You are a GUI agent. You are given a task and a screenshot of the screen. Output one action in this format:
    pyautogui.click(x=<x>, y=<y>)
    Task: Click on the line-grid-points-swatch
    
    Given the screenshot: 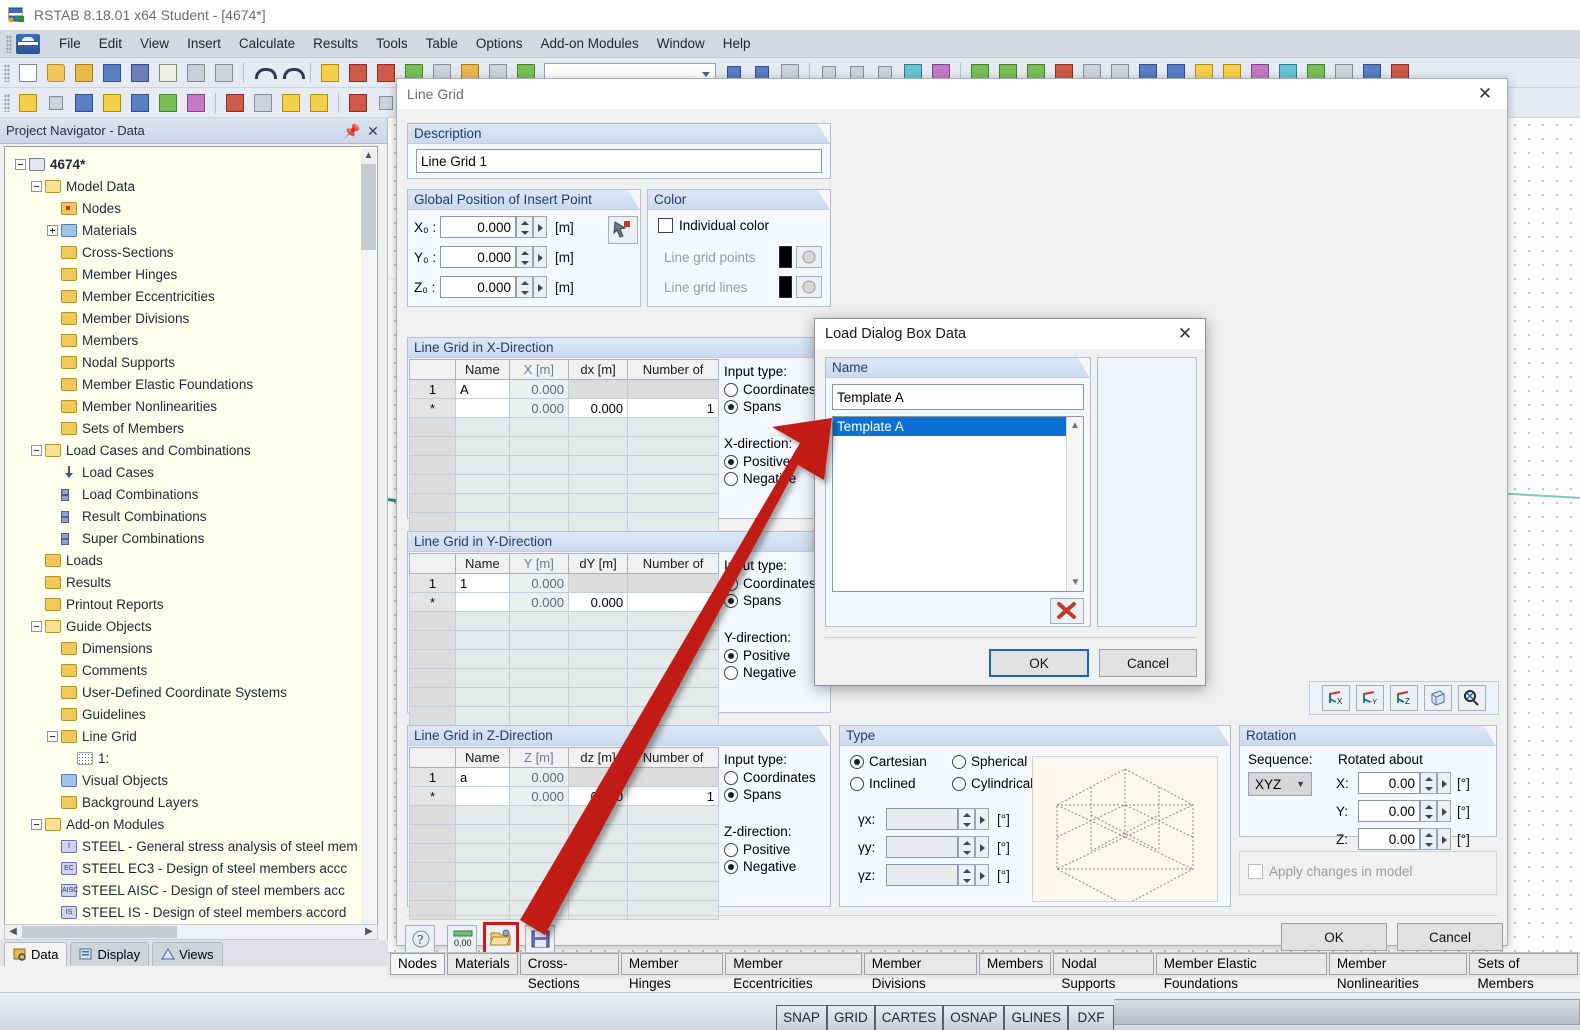 What is the action you would take?
    pyautogui.click(x=785, y=257)
    